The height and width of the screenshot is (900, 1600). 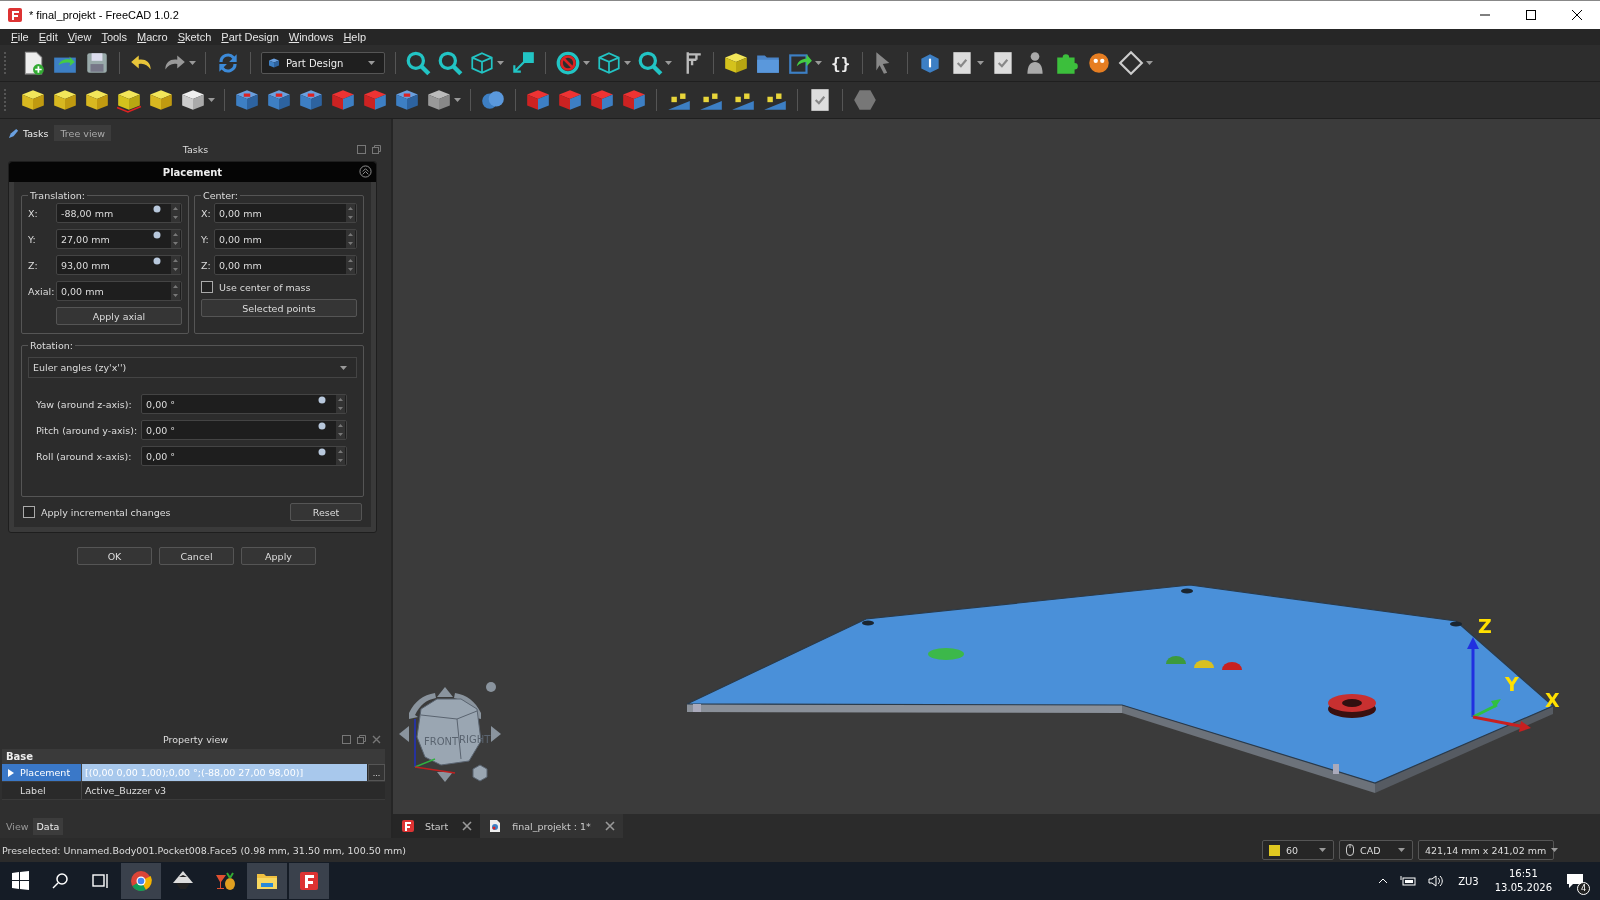 What do you see at coordinates (865, 100) in the screenshot?
I see `hexagon-icon` at bounding box center [865, 100].